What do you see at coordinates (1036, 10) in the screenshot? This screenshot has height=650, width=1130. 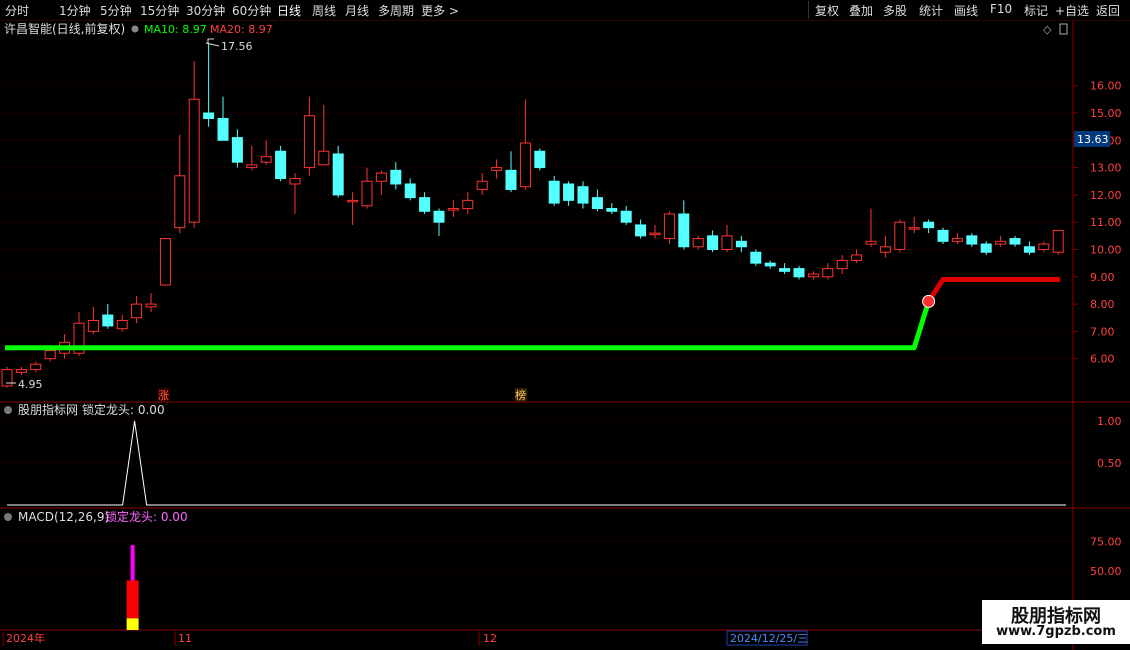 I see `mark-button: 标记` at bounding box center [1036, 10].